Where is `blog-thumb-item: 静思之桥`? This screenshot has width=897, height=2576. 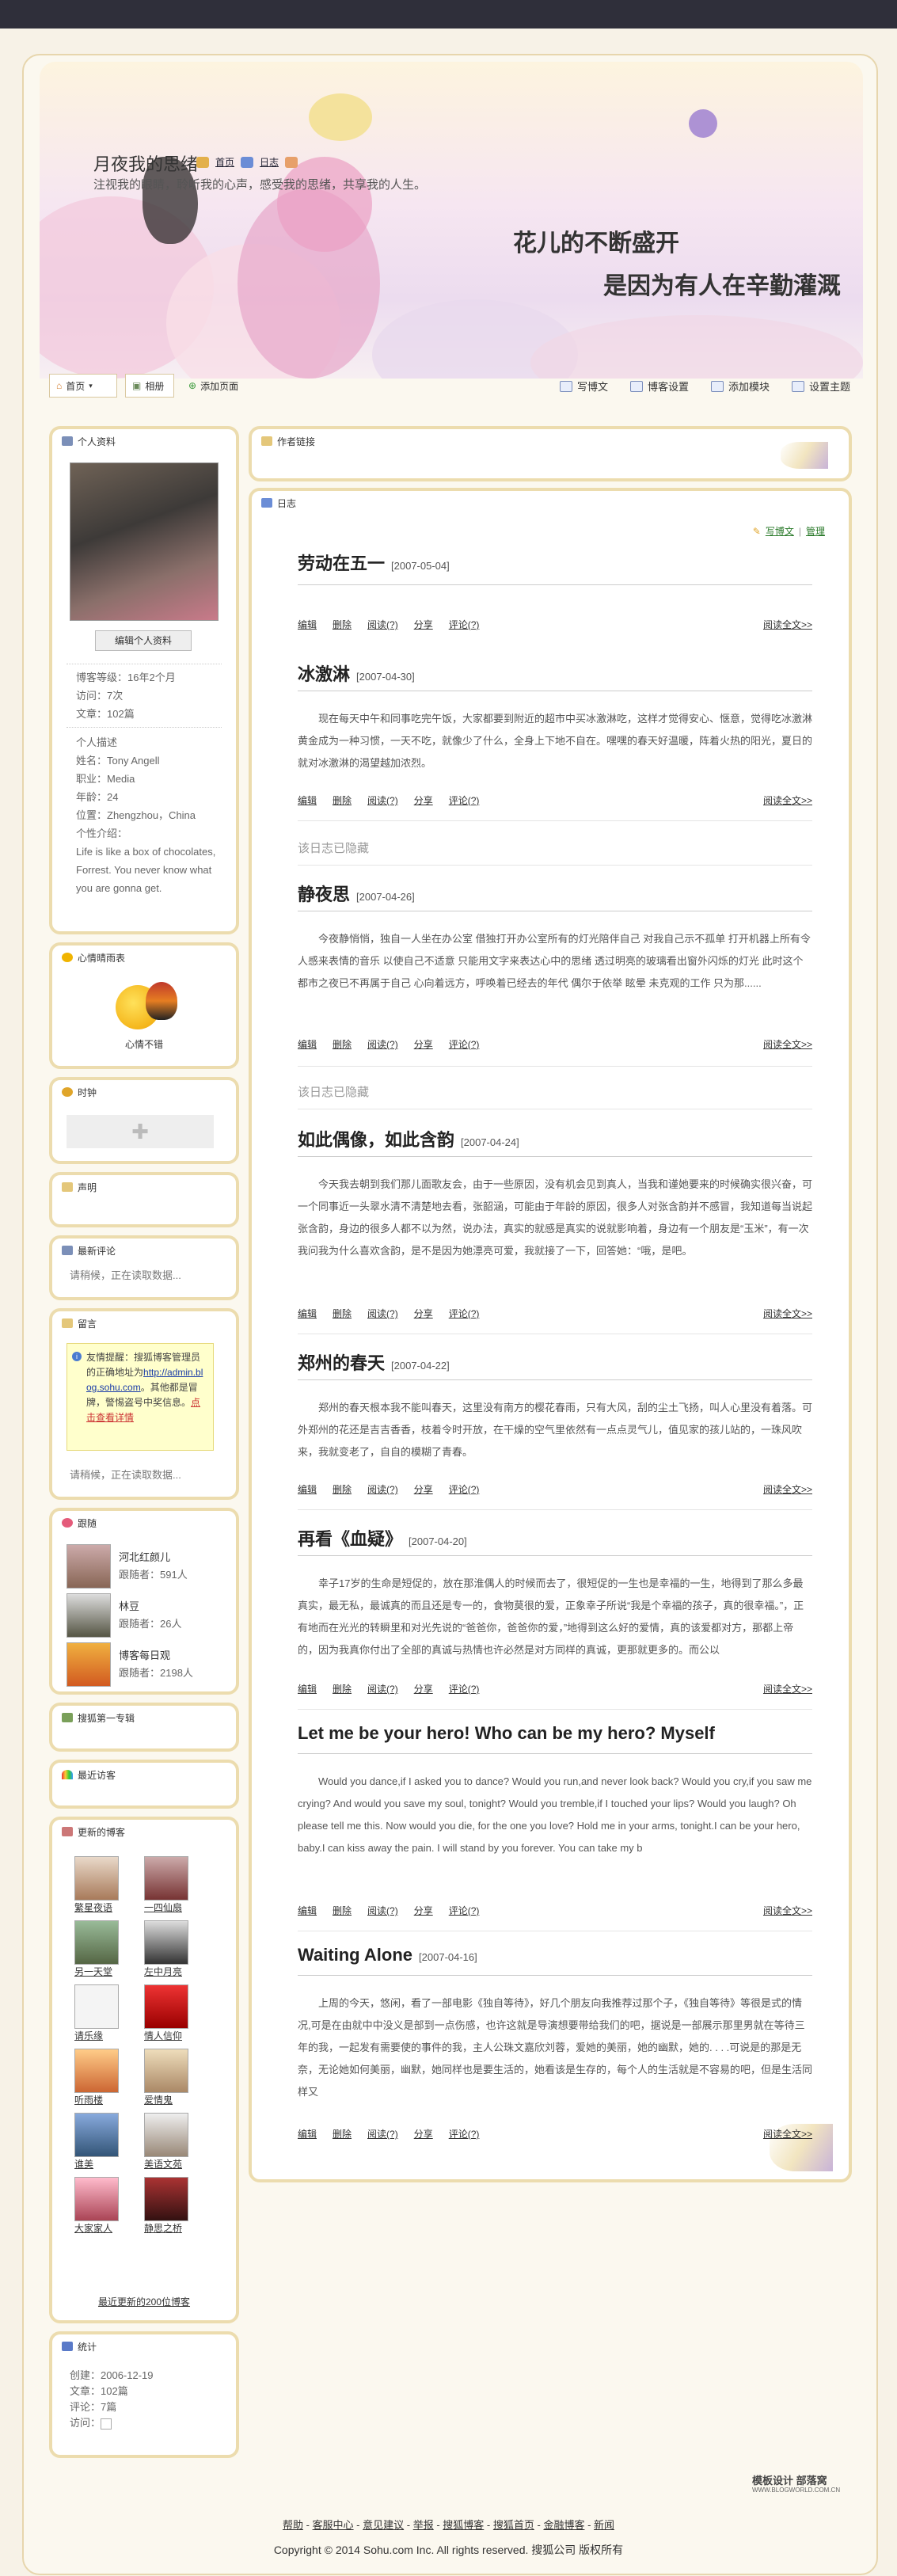
blog-thumb-item: 静思之桥 is located at coordinates (179, 2206).